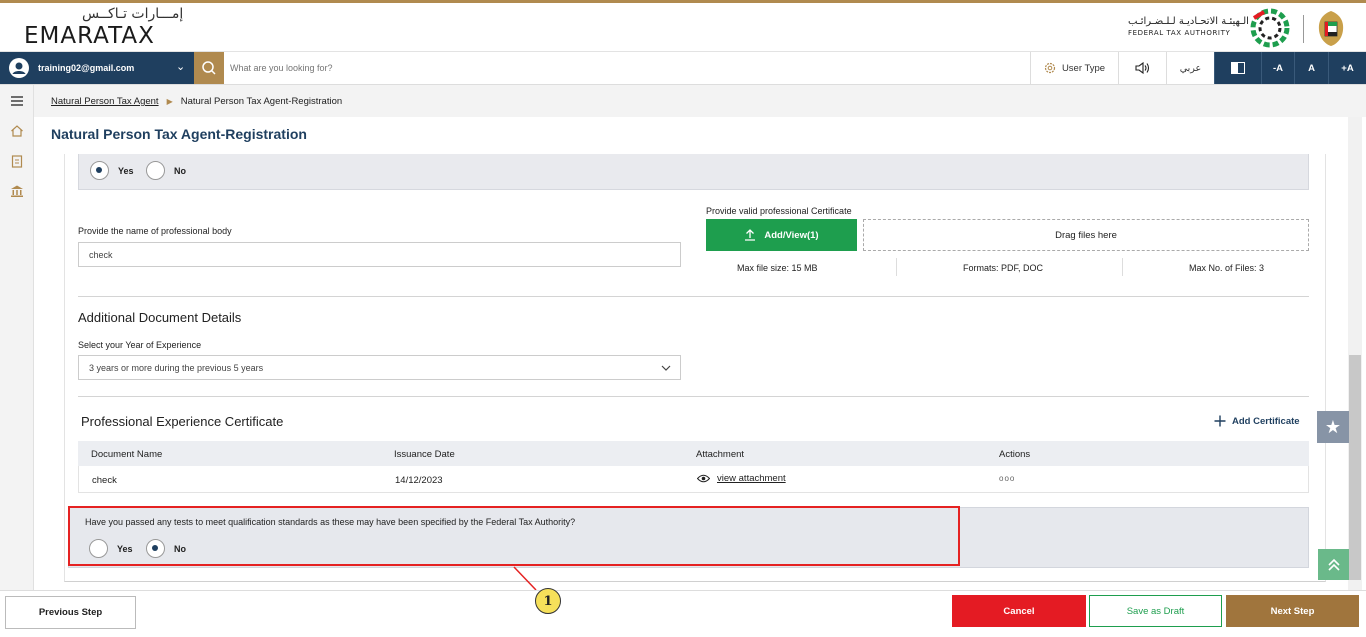 The image size is (1366, 637). Describe the element at coordinates (625, 68) in the screenshot. I see `search-input` at that location.